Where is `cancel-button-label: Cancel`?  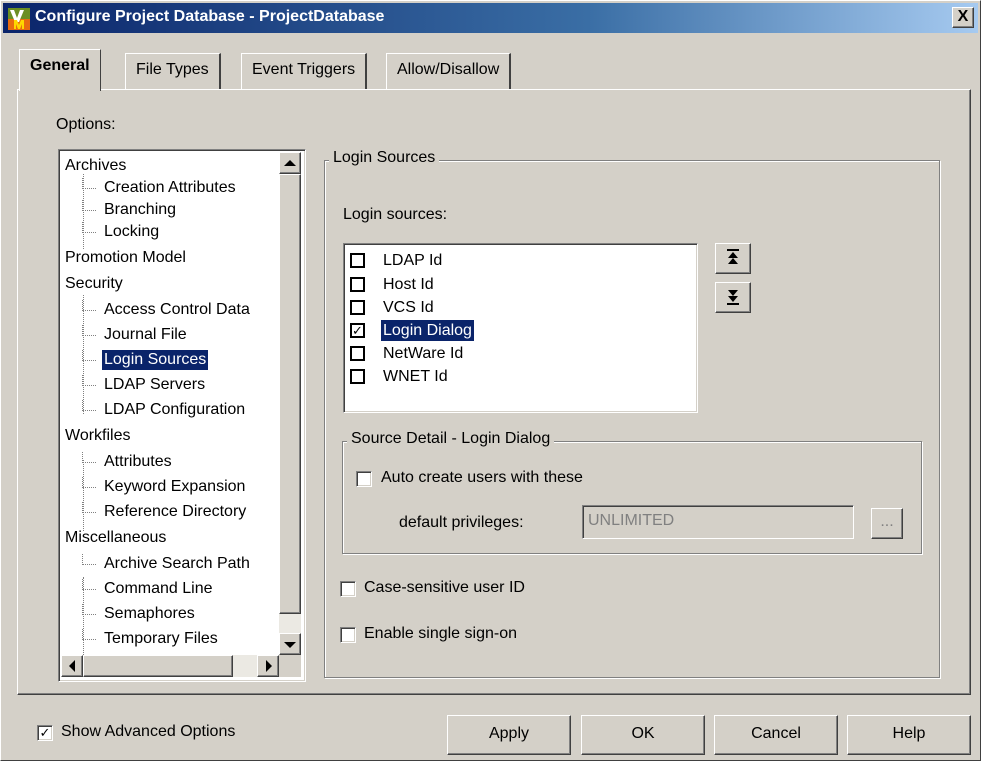
cancel-button-label: Cancel is located at coordinates (776, 733).